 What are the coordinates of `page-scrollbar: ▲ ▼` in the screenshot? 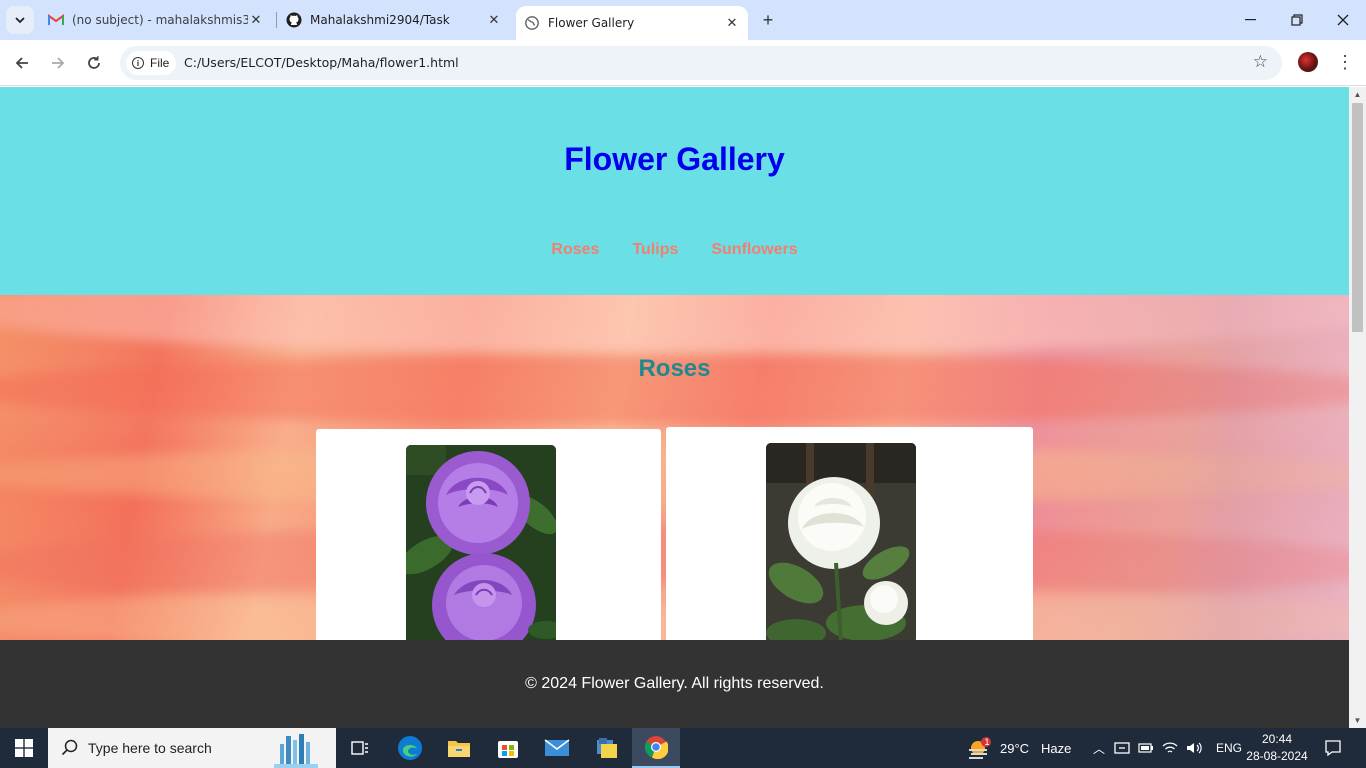 It's located at (1357, 407).